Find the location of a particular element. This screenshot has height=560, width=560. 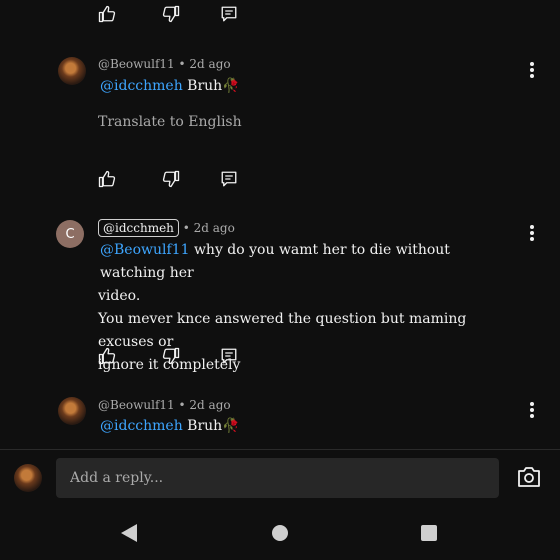

home-circle-icon is located at coordinates (280, 533).